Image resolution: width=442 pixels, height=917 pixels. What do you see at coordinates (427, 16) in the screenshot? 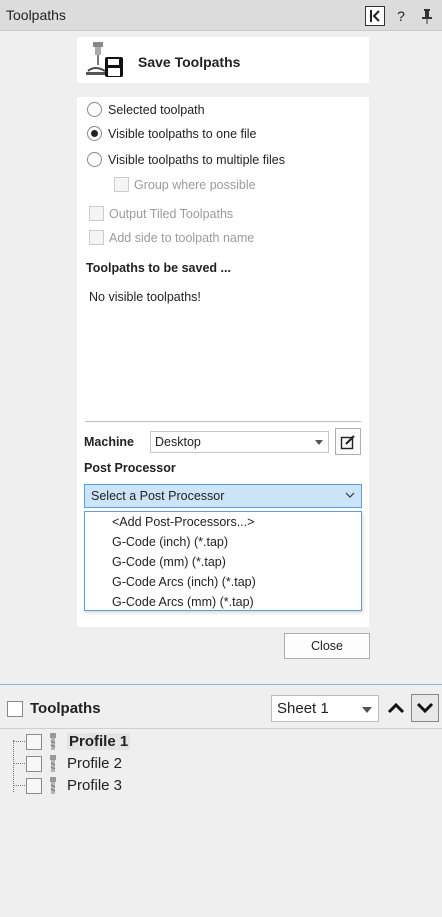
I see `pin-icon` at bounding box center [427, 16].